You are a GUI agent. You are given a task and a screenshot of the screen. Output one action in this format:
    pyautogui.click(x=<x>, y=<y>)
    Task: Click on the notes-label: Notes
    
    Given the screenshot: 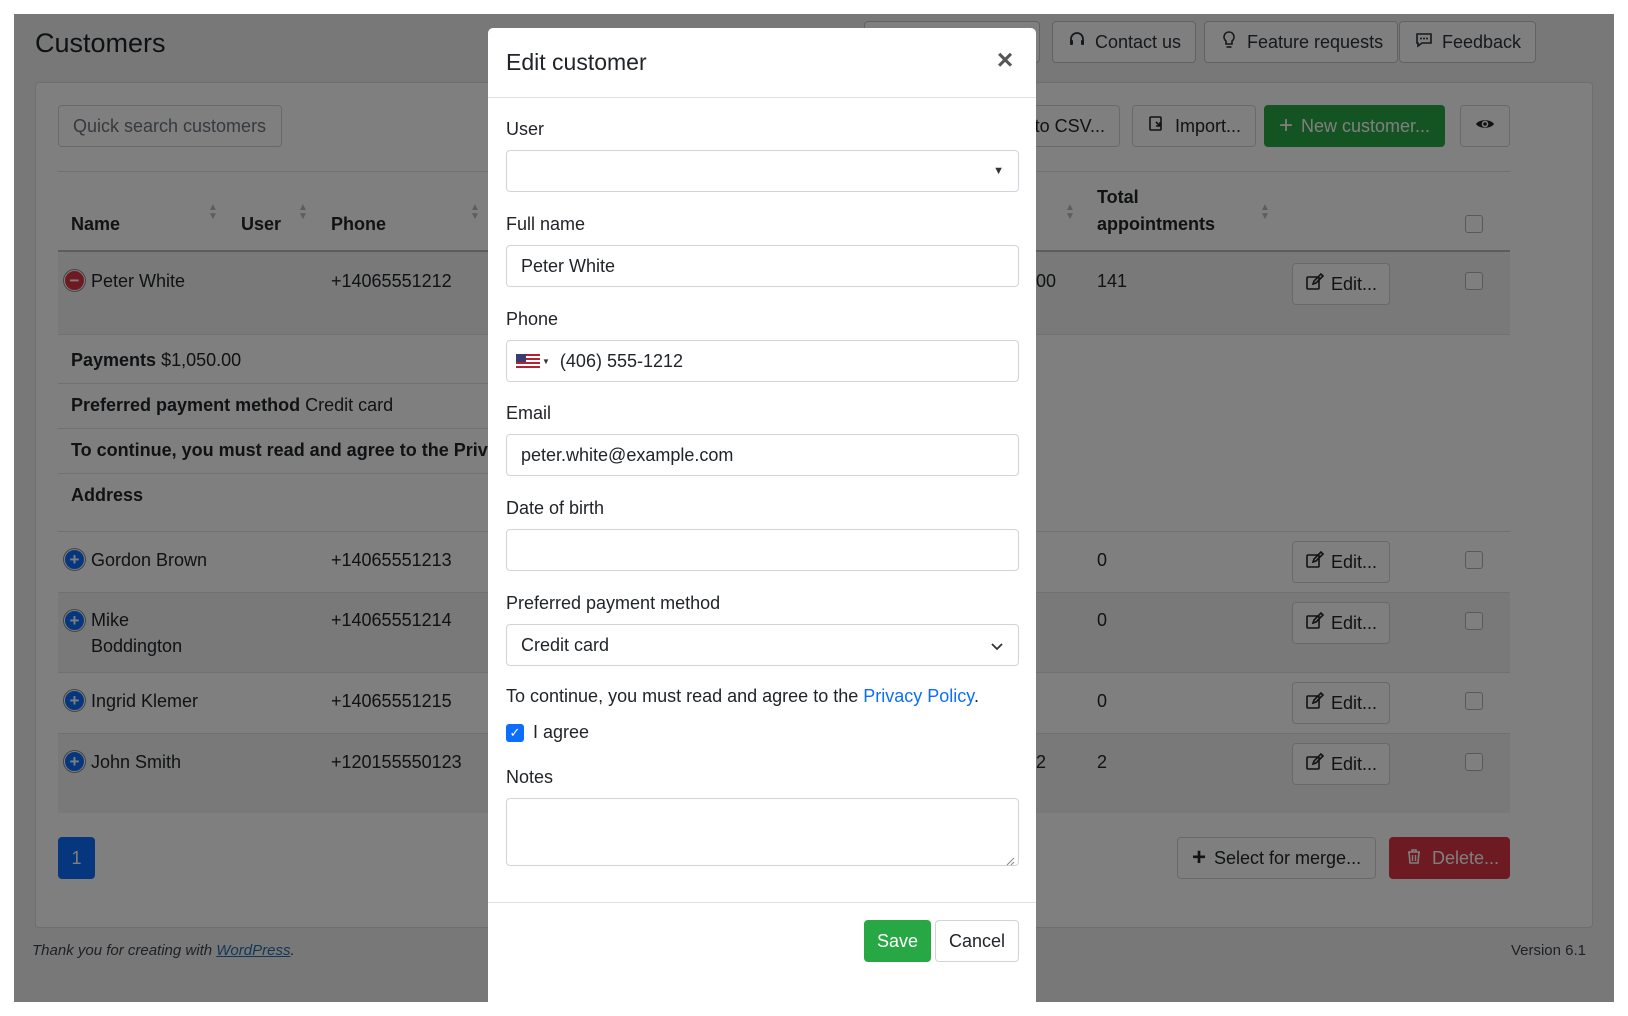 What is the action you would take?
    pyautogui.click(x=530, y=777)
    